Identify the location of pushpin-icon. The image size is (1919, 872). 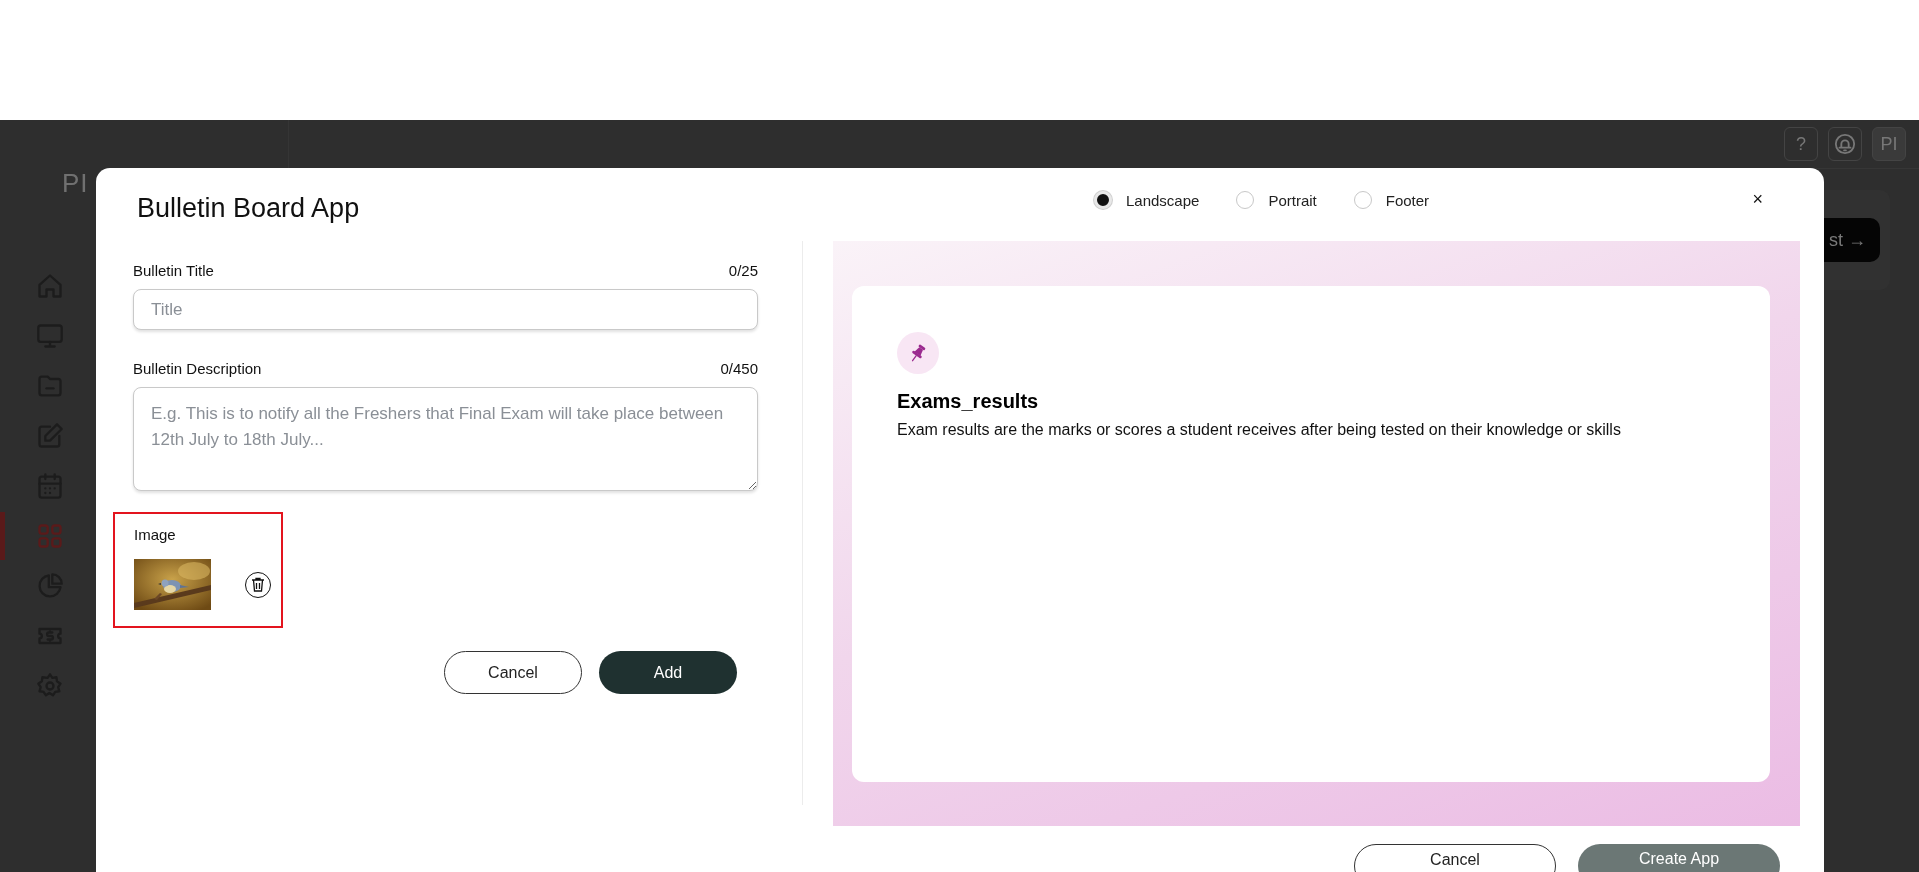
(918, 353).